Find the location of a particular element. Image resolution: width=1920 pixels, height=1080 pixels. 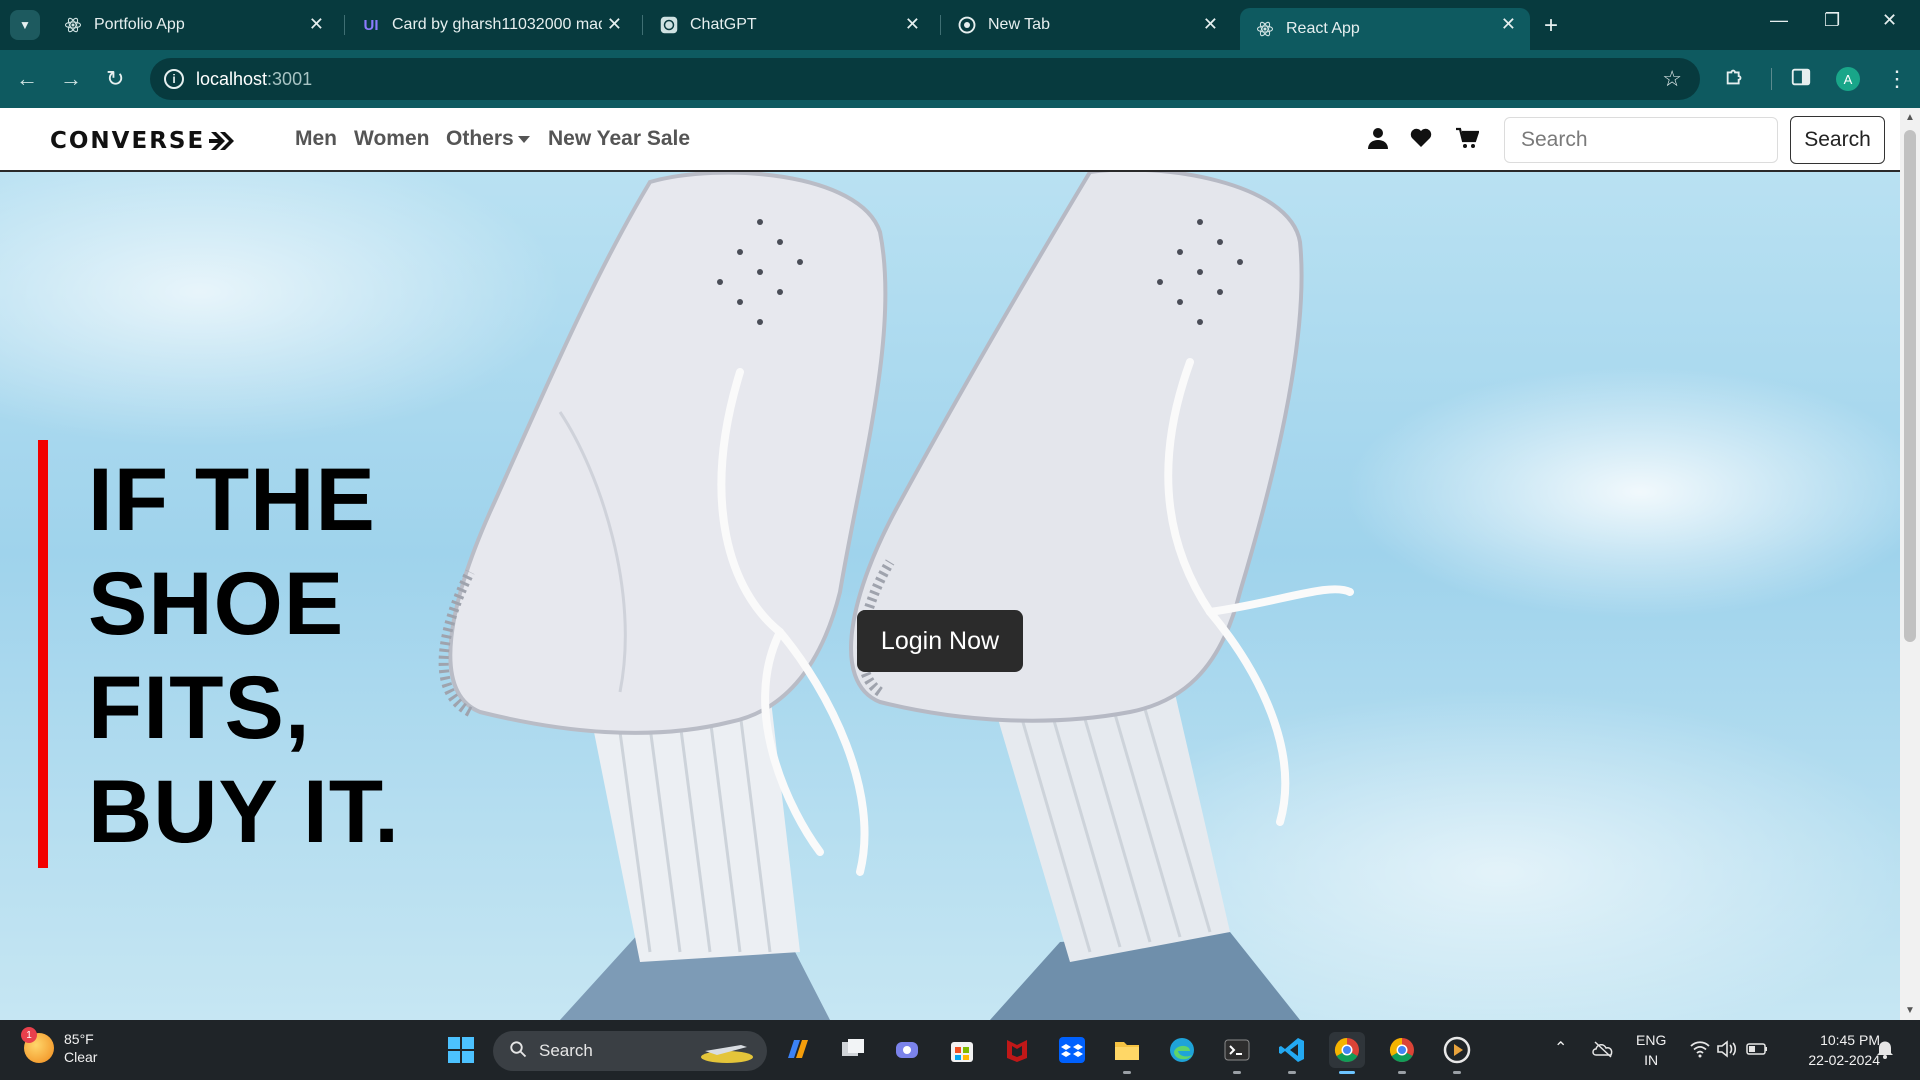

uiverse-icon: UI is located at coordinates (371, 25).